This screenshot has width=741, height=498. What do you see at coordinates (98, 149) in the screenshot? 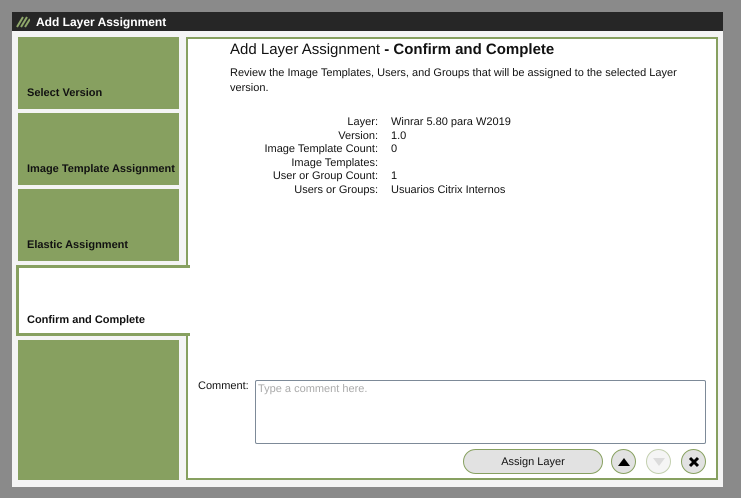
I see `wizard-step: Image Template Assignment` at bounding box center [98, 149].